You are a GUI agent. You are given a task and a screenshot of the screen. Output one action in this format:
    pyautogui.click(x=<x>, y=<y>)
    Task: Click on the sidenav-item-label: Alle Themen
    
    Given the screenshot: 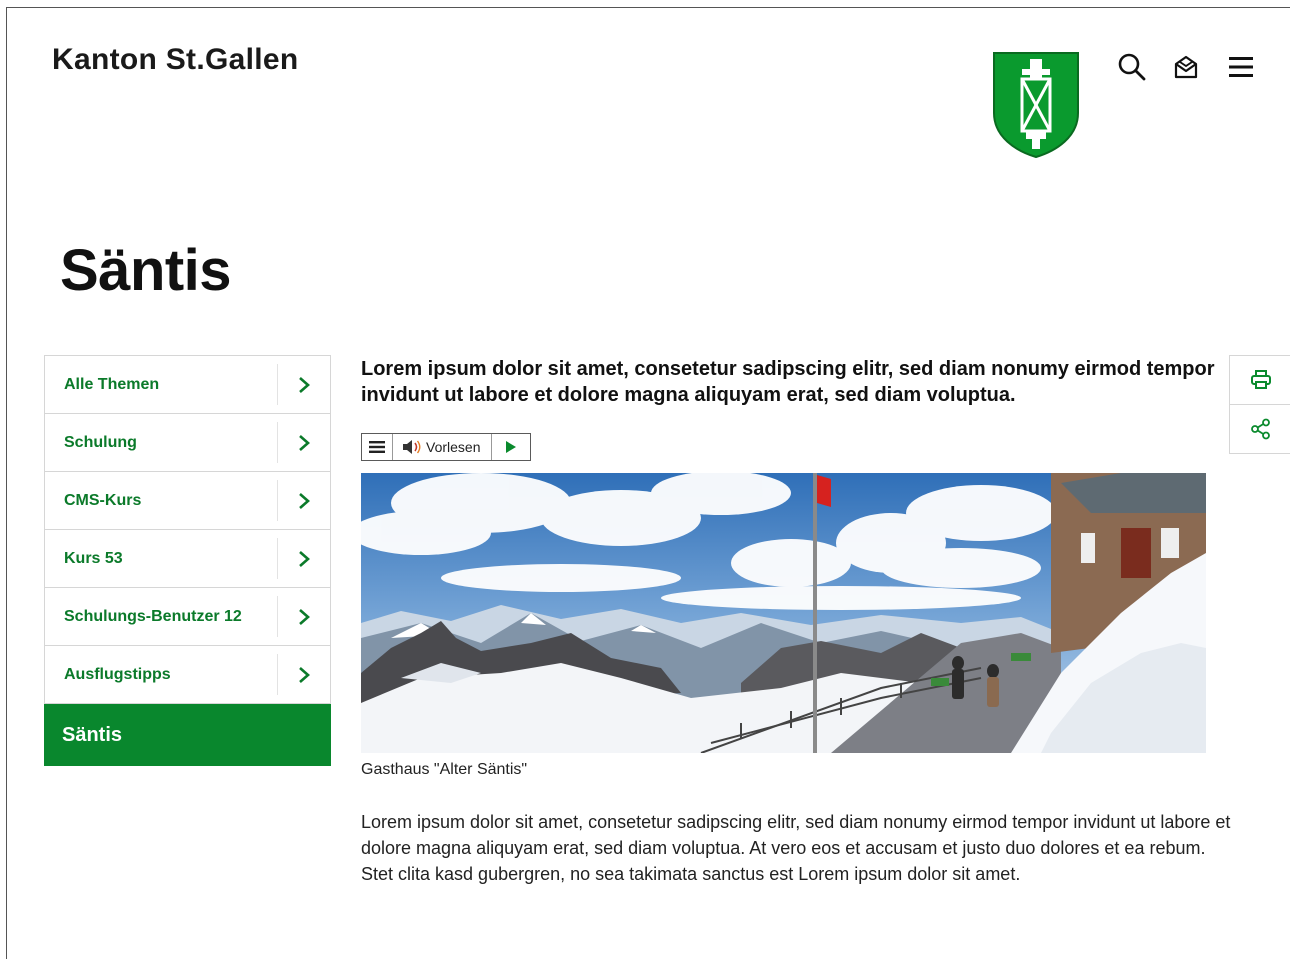 What is the action you would take?
    pyautogui.click(x=112, y=384)
    